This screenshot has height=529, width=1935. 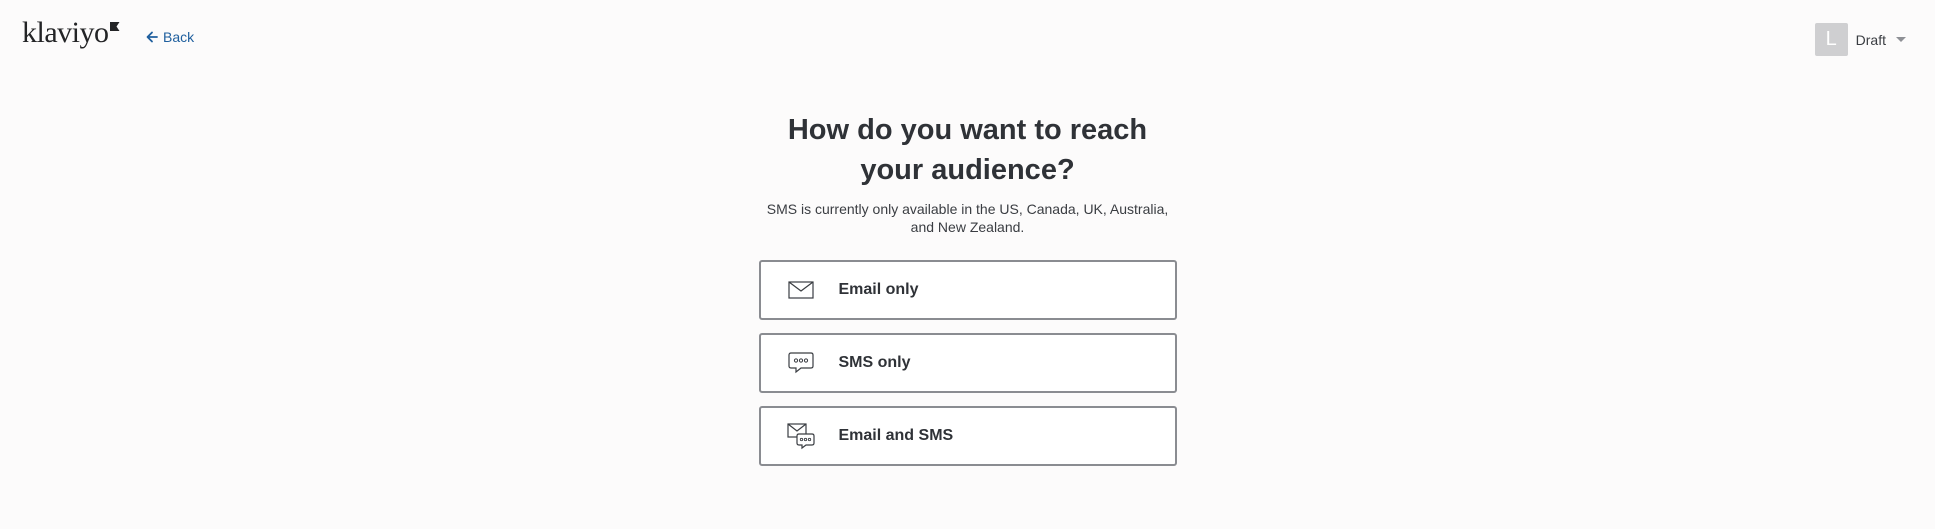 What do you see at coordinates (152, 37) in the screenshot?
I see `arrow-left-icon` at bounding box center [152, 37].